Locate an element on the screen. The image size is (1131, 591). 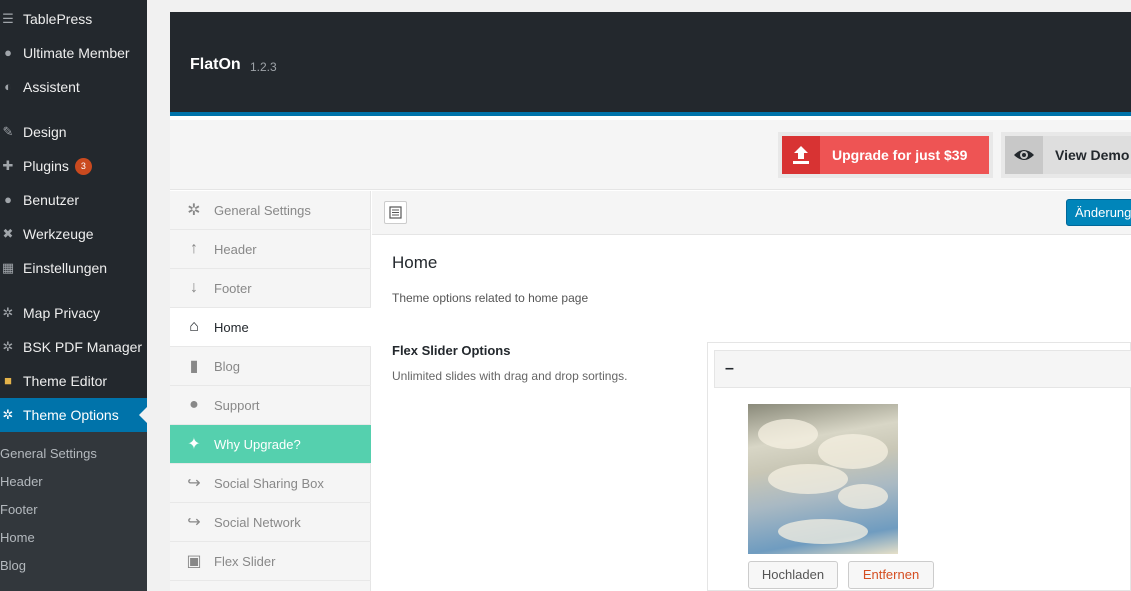
menu-label: Assistent is located at coordinates (51, 87).